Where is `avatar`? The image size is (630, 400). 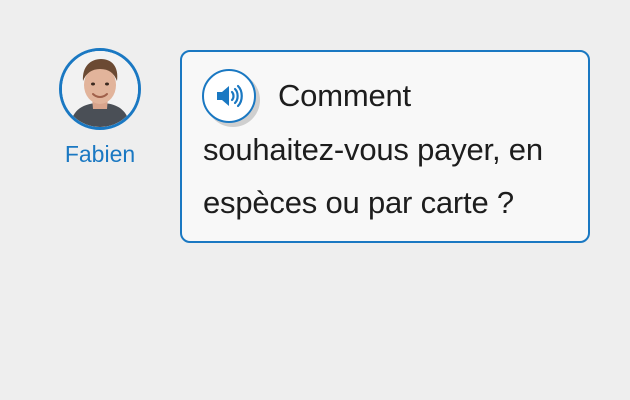
avatar is located at coordinates (100, 89).